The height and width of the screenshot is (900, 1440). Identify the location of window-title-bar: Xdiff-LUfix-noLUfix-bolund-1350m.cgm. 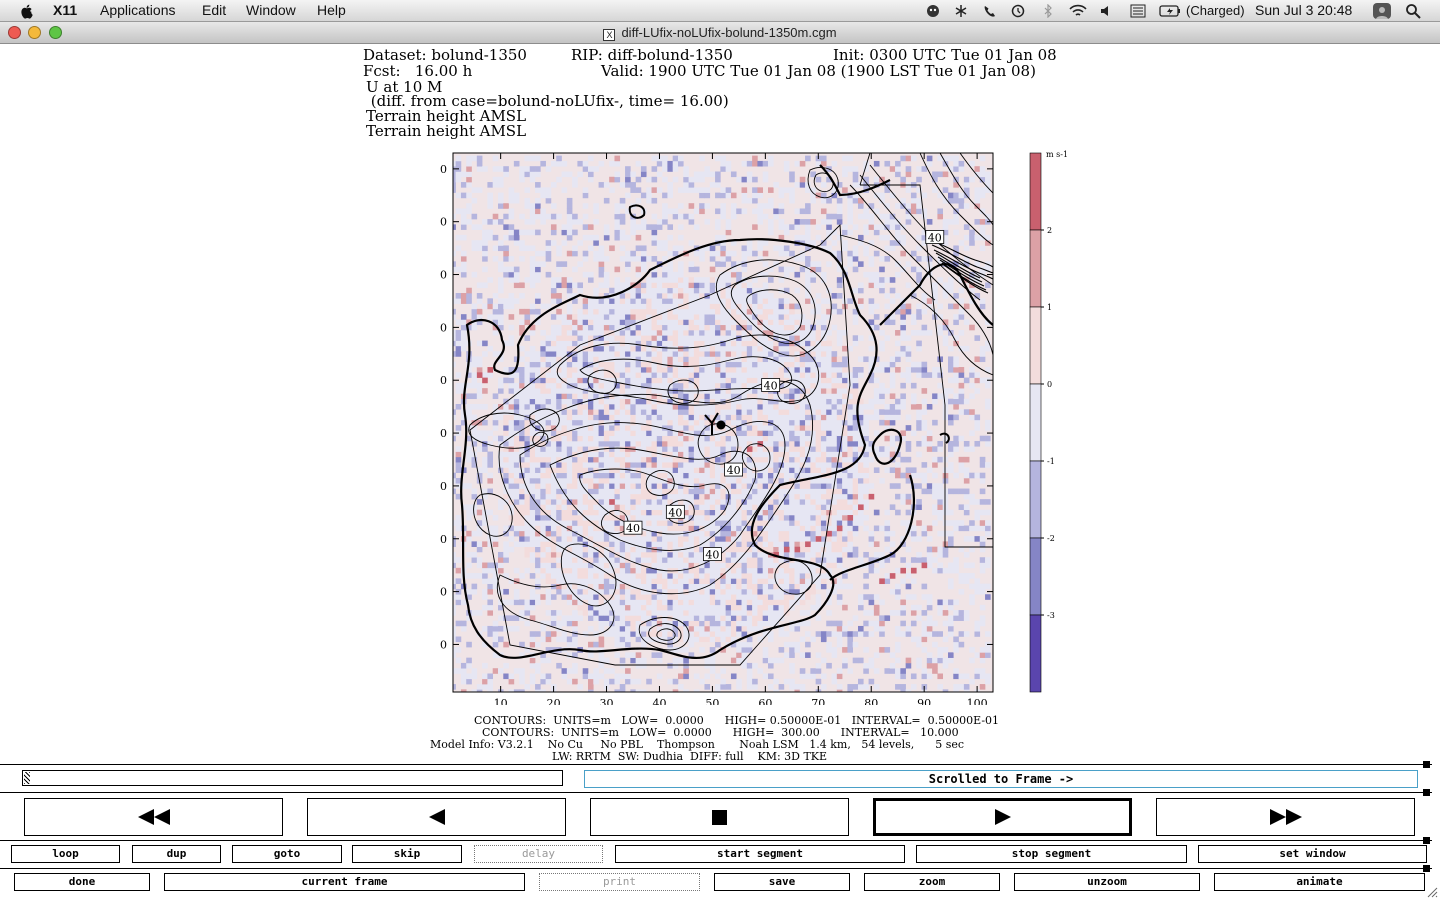
(720, 33).